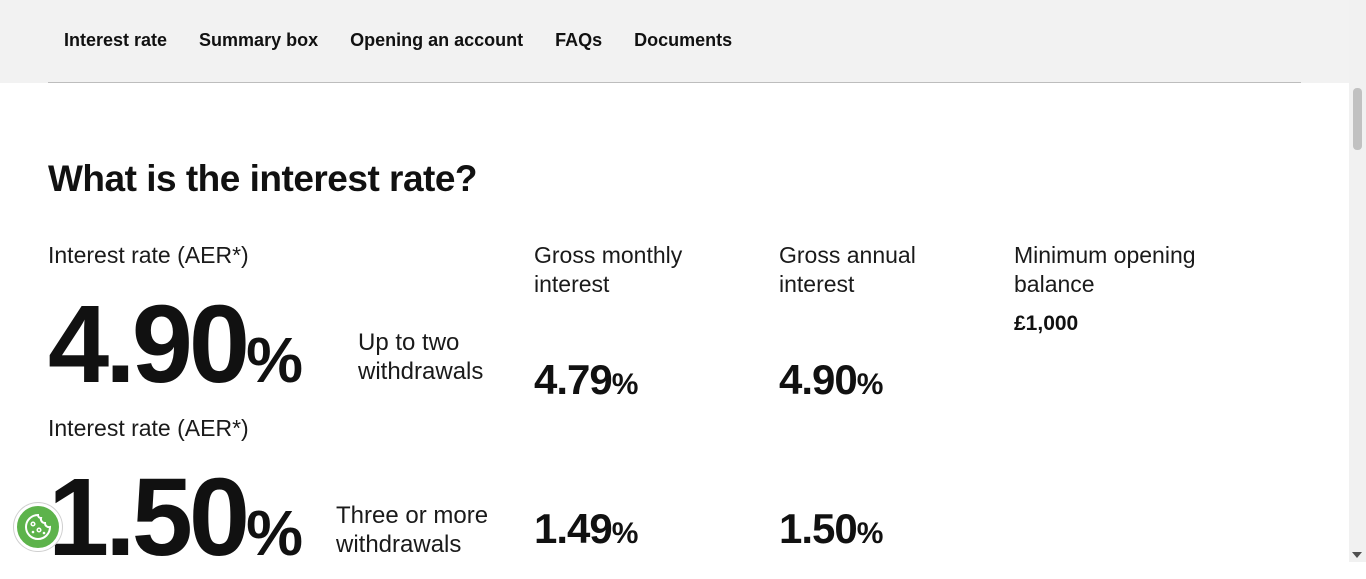 Image resolution: width=1366 pixels, height=579 pixels. Describe the element at coordinates (412, 530) in the screenshot. I see `withdrawal-condition-row-2: Three or more withdrawals` at that location.